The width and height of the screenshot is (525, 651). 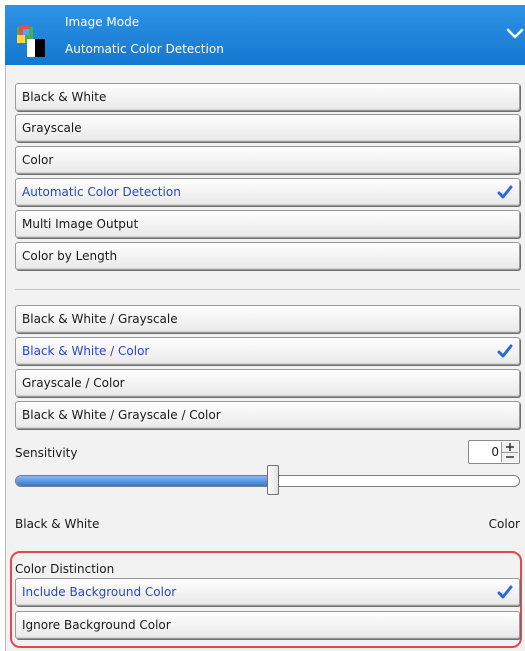 I want to click on option-label: Color, so click(x=38, y=160).